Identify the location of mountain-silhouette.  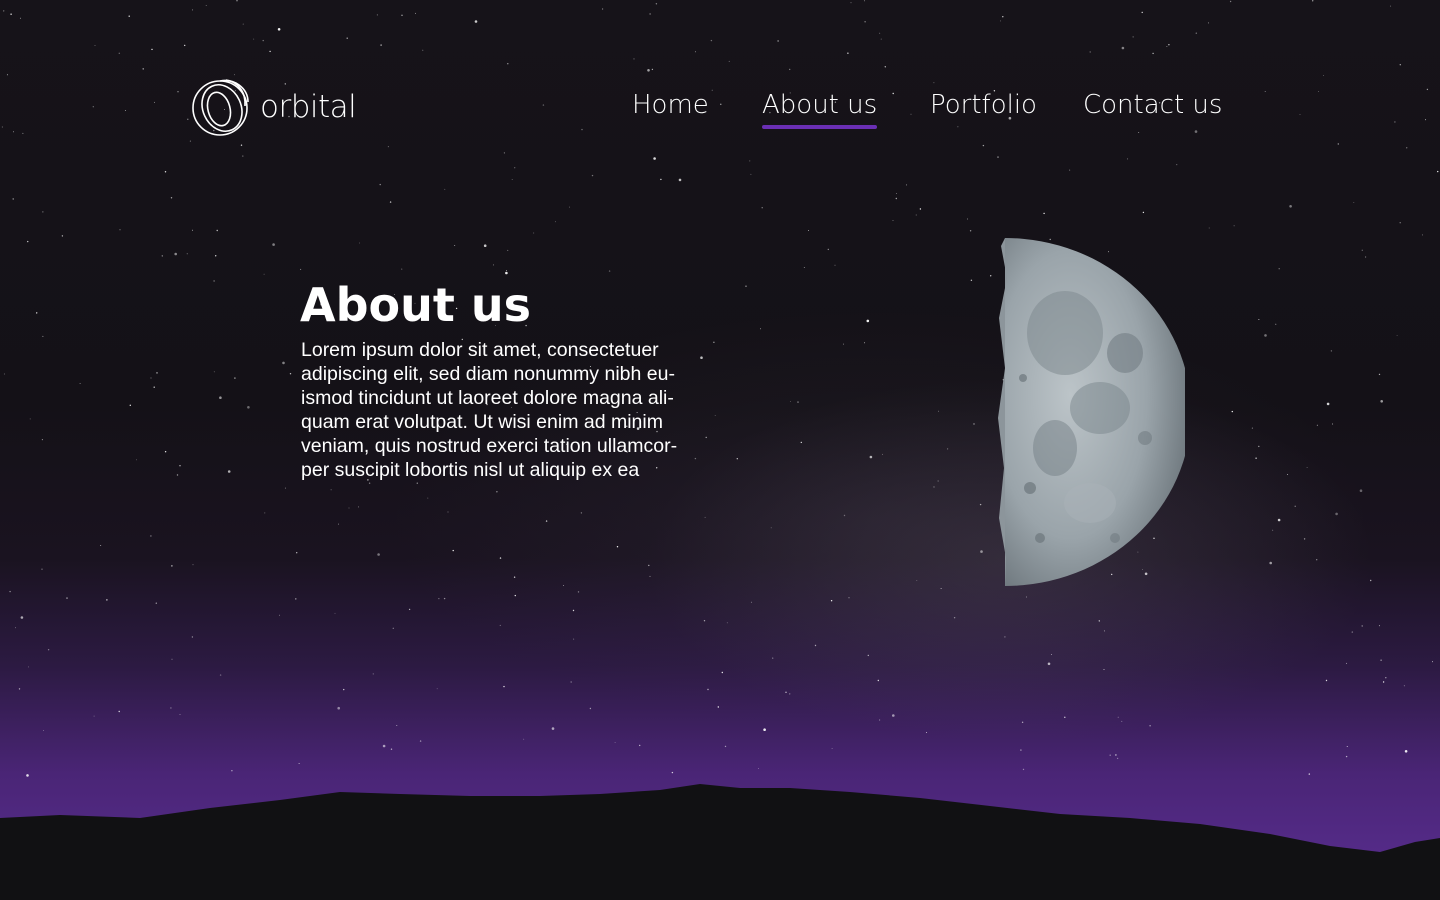
(720, 842).